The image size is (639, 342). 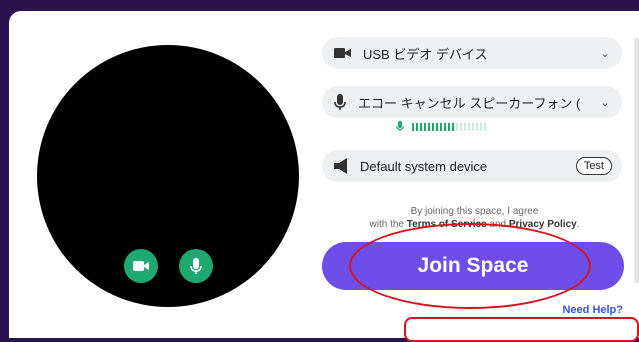 I want to click on camera-select: USB ビデオ デバイス ⌄, so click(x=472, y=53).